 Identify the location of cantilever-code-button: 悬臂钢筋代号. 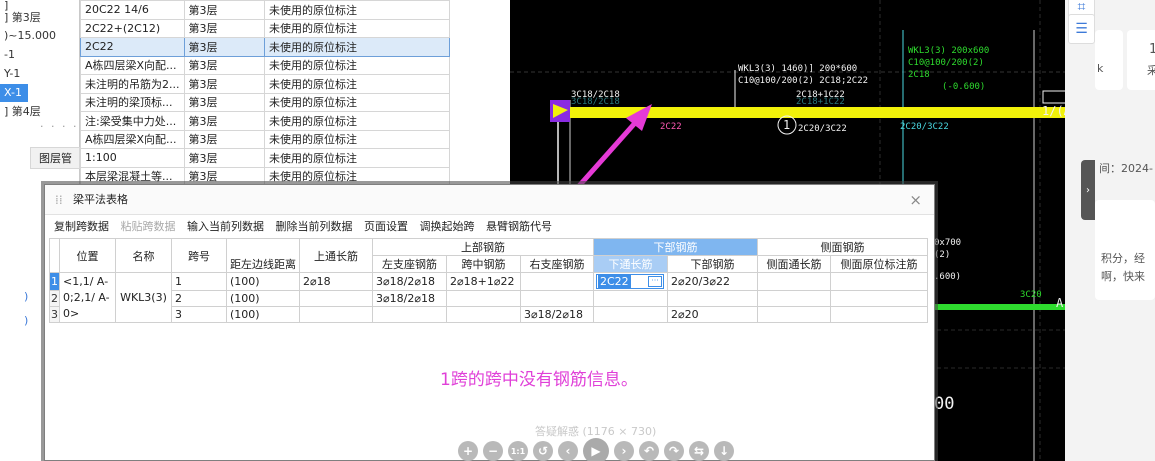
(519, 227).